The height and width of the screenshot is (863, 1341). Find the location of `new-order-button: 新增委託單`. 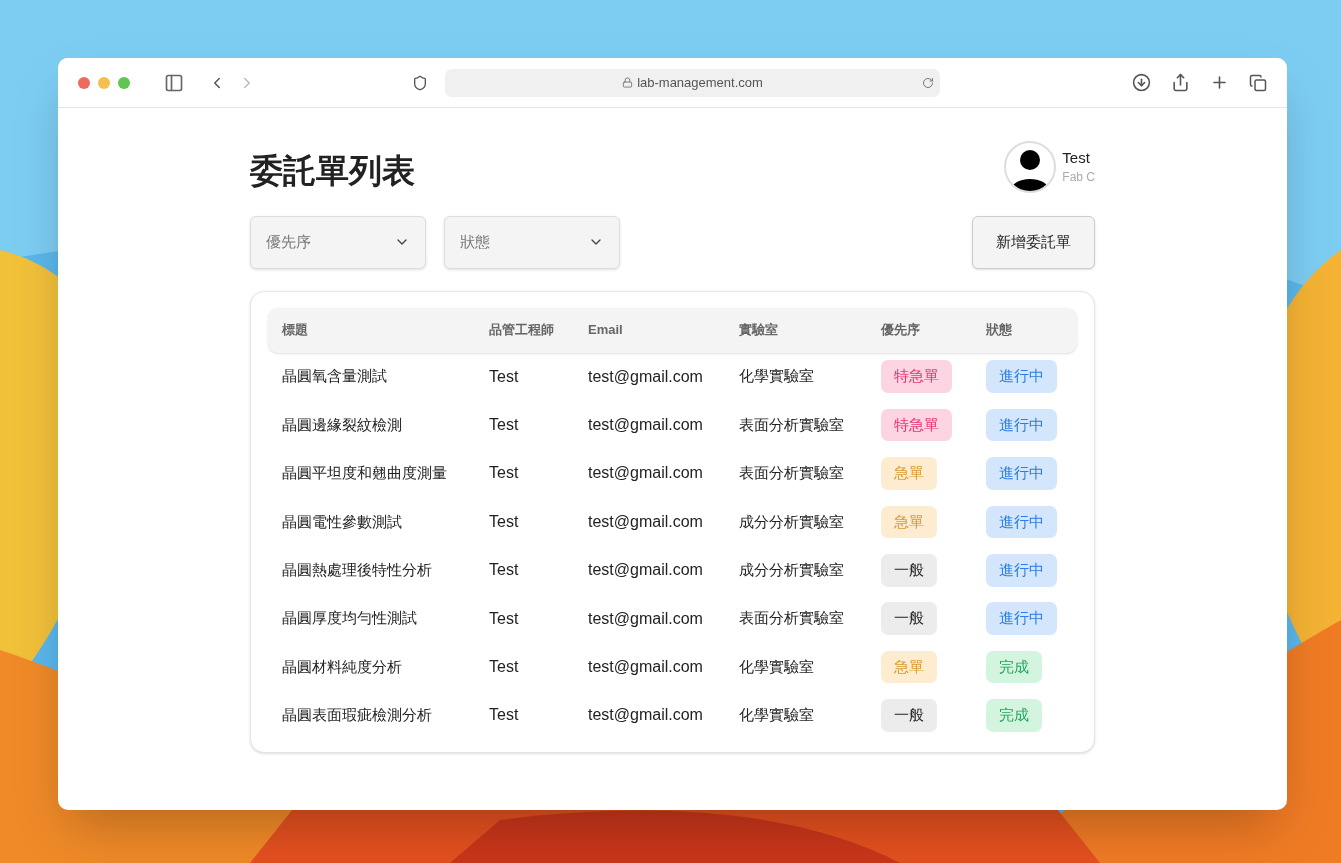

new-order-button: 新增委託單 is located at coordinates (1033, 242).